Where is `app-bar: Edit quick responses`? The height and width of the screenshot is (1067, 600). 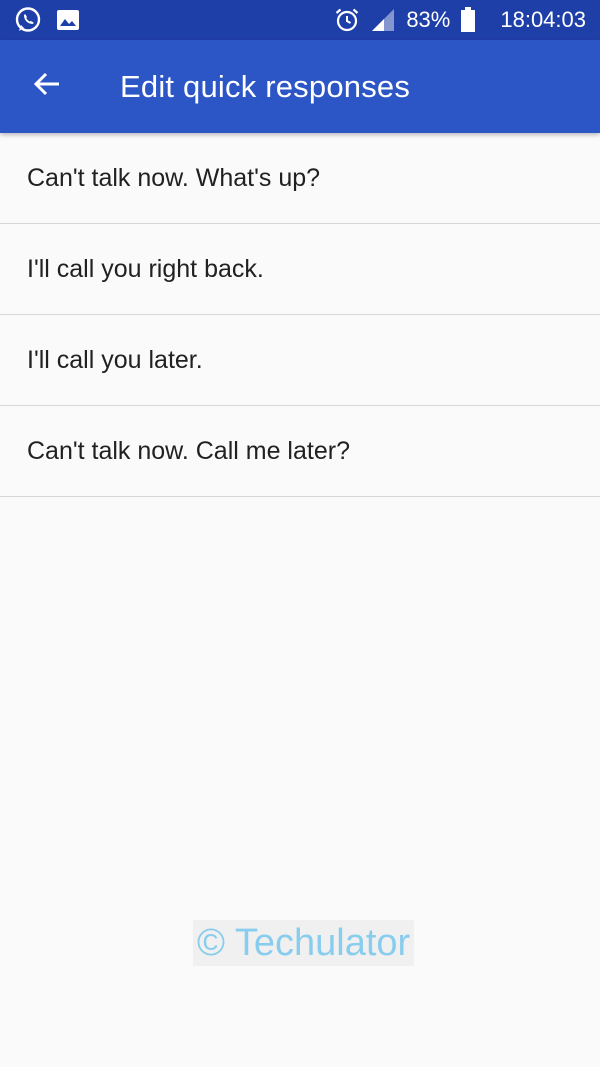
app-bar: Edit quick responses is located at coordinates (300, 86).